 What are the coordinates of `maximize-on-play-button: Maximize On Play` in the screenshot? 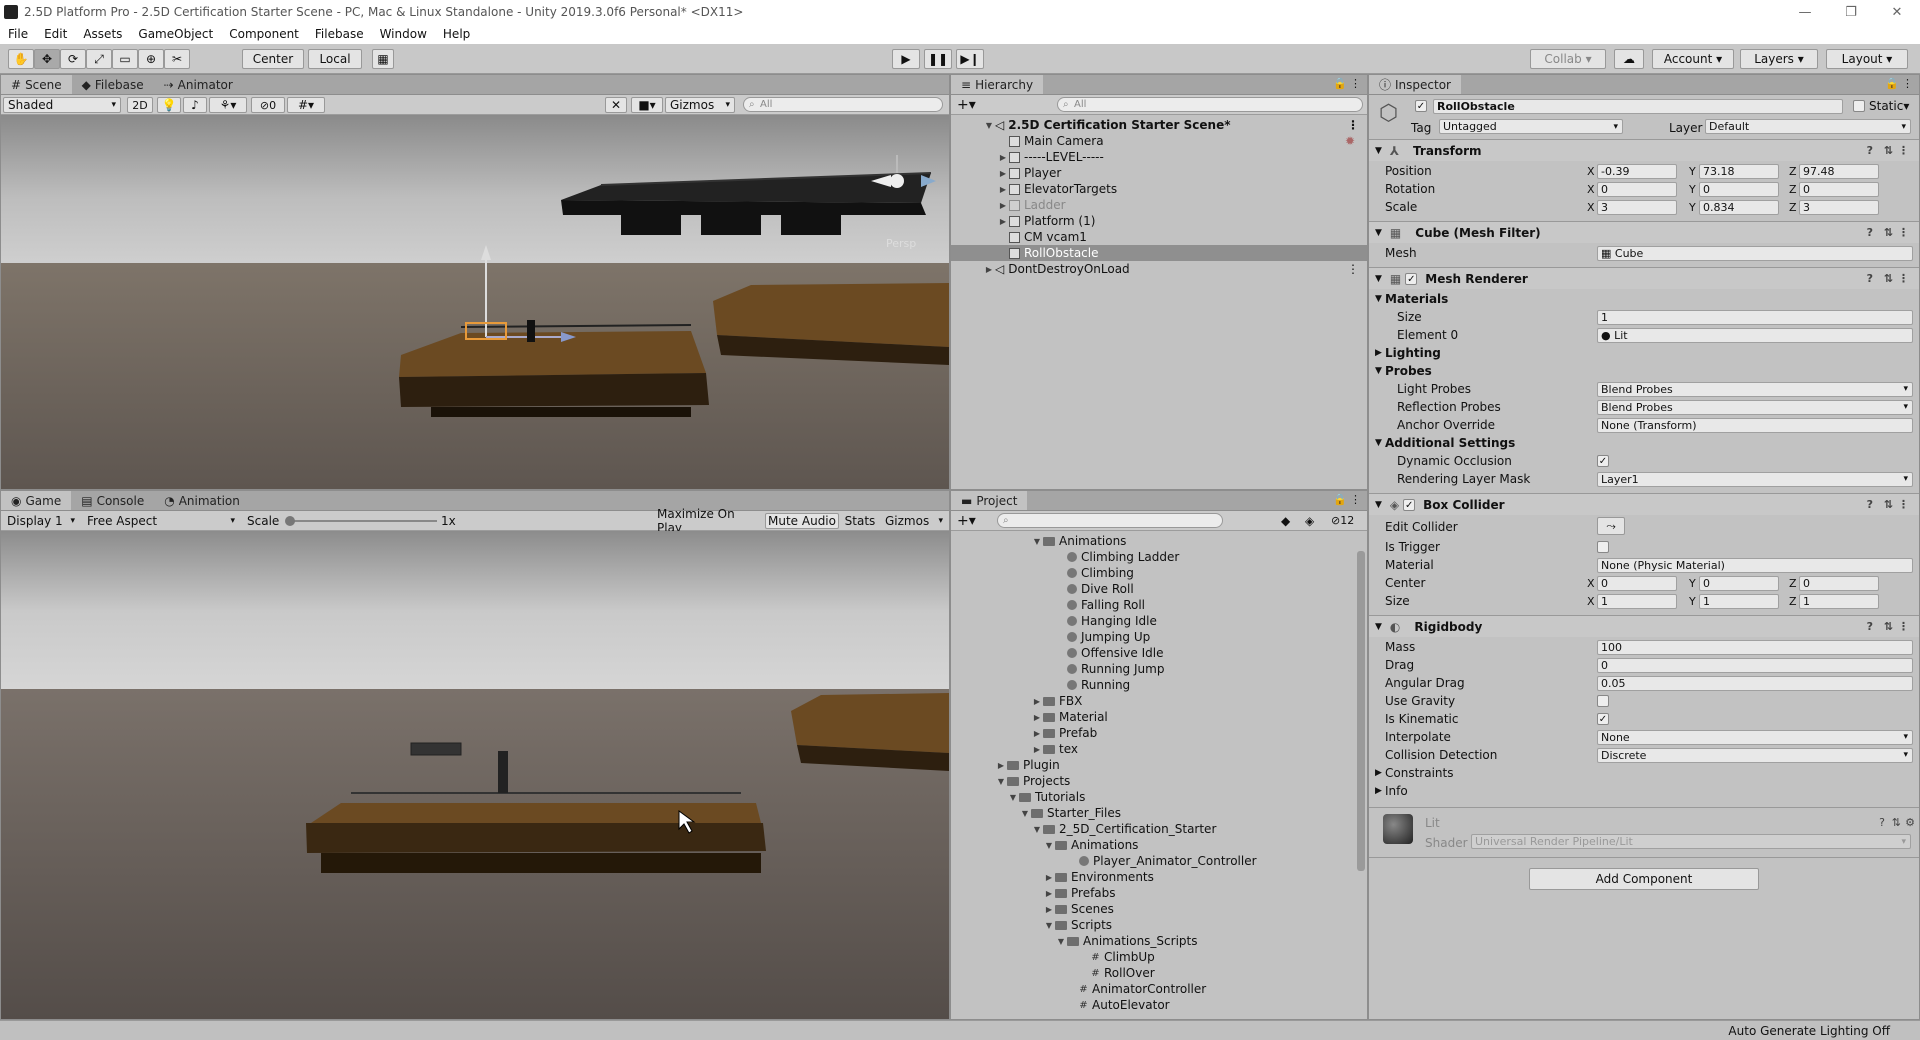 It's located at (710, 521).